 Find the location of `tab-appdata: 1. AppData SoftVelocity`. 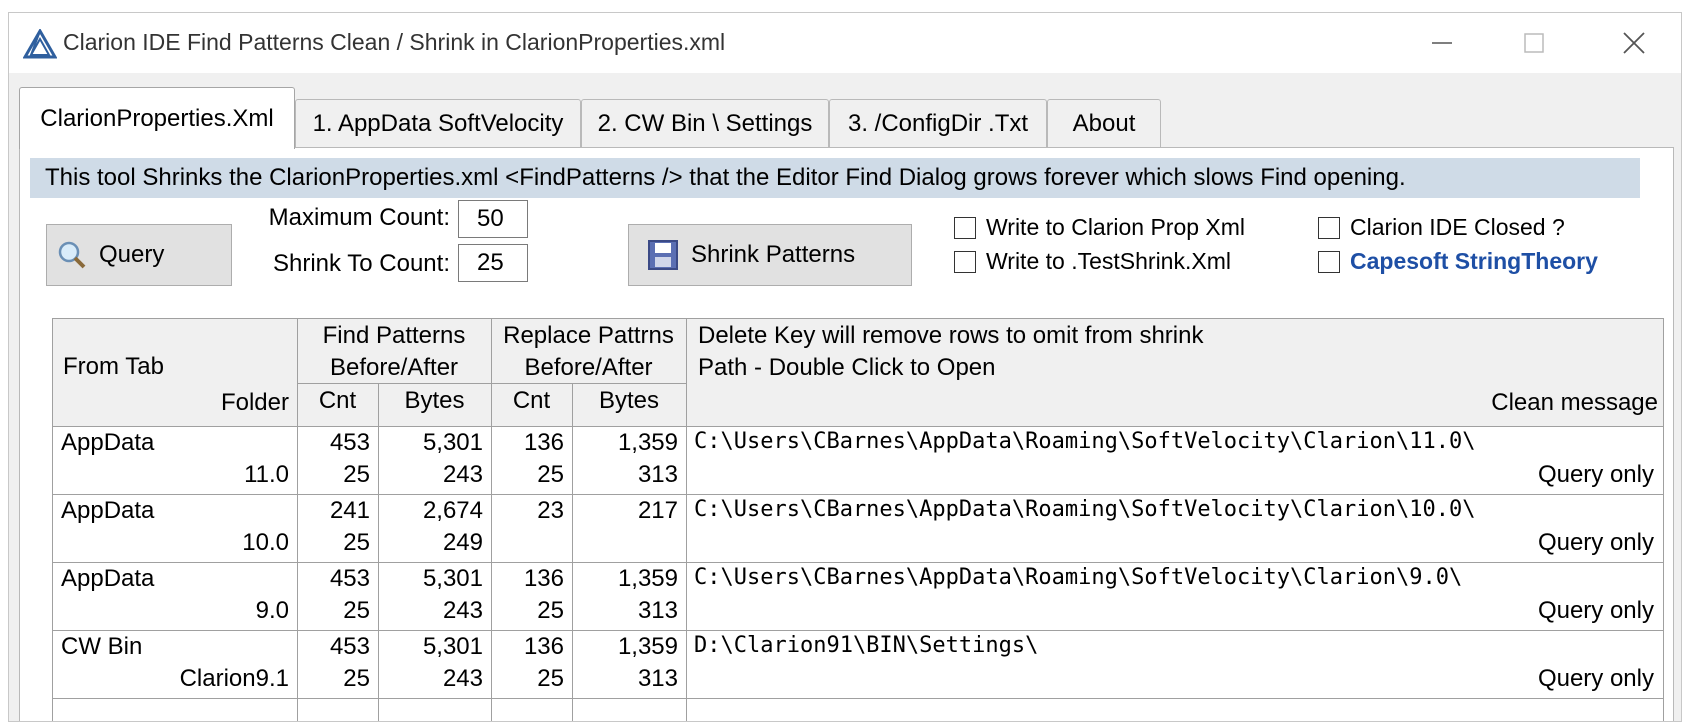

tab-appdata: 1. AppData SoftVelocity is located at coordinates (438, 123).